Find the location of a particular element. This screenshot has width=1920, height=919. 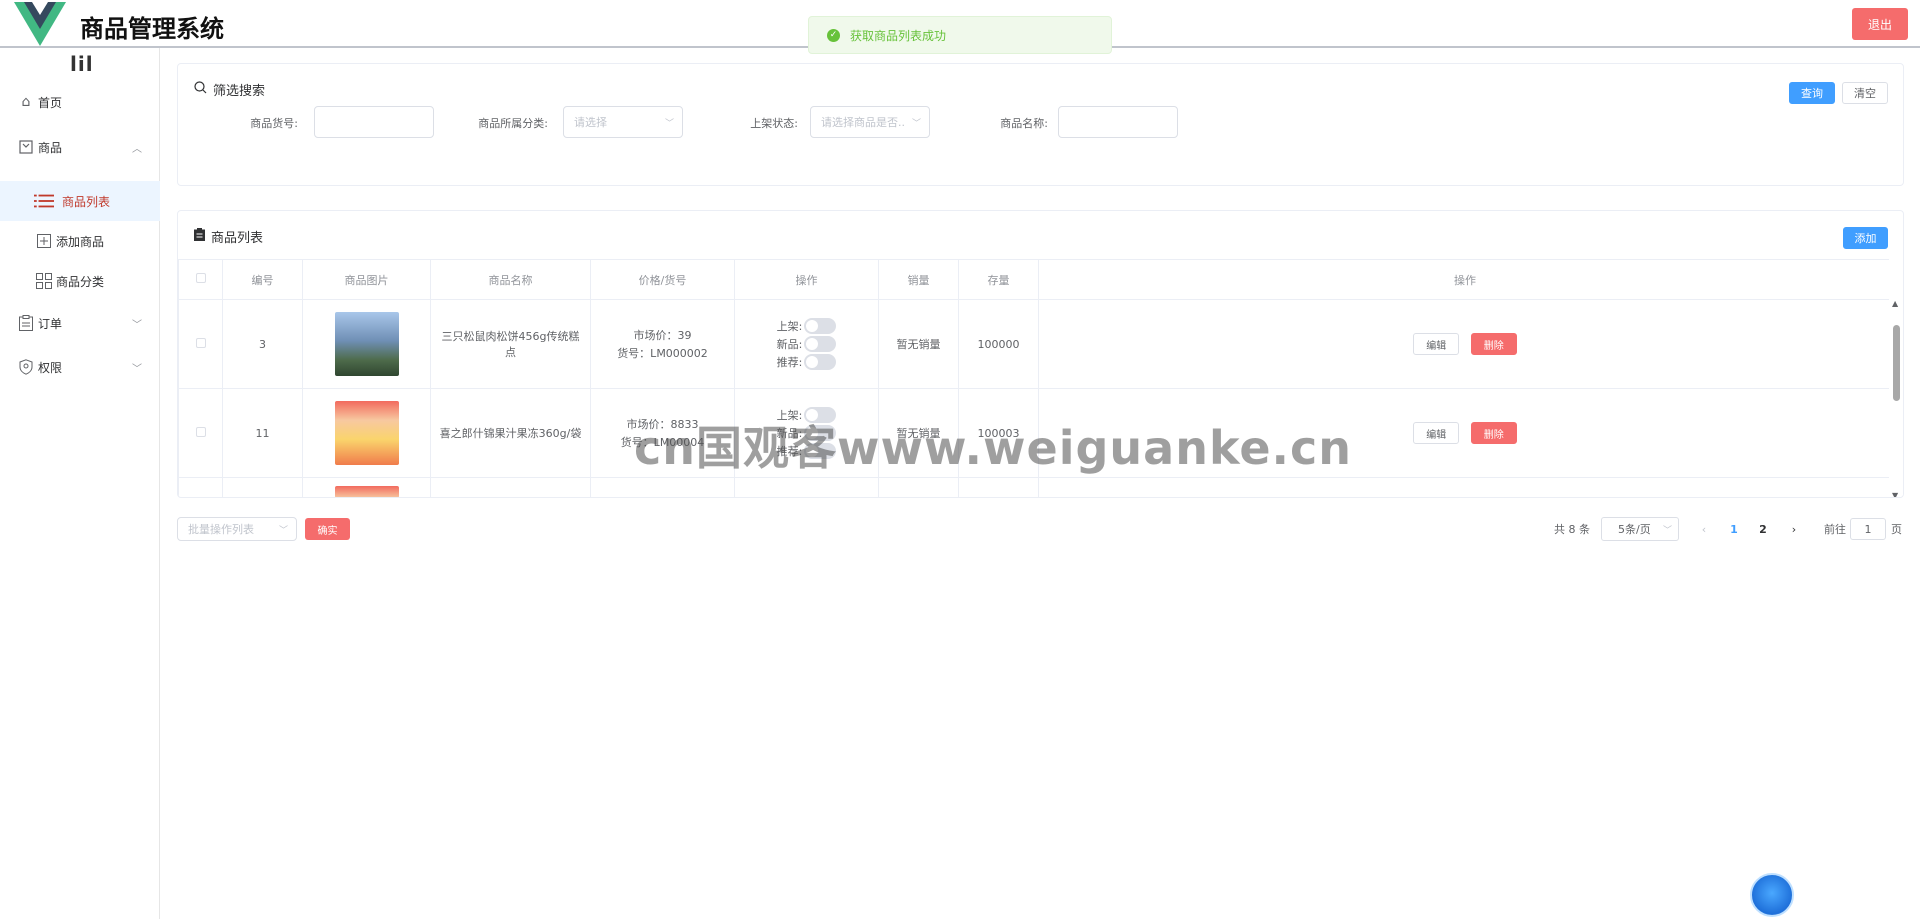

page-size-value: 5条/页 is located at coordinates (1634, 529).